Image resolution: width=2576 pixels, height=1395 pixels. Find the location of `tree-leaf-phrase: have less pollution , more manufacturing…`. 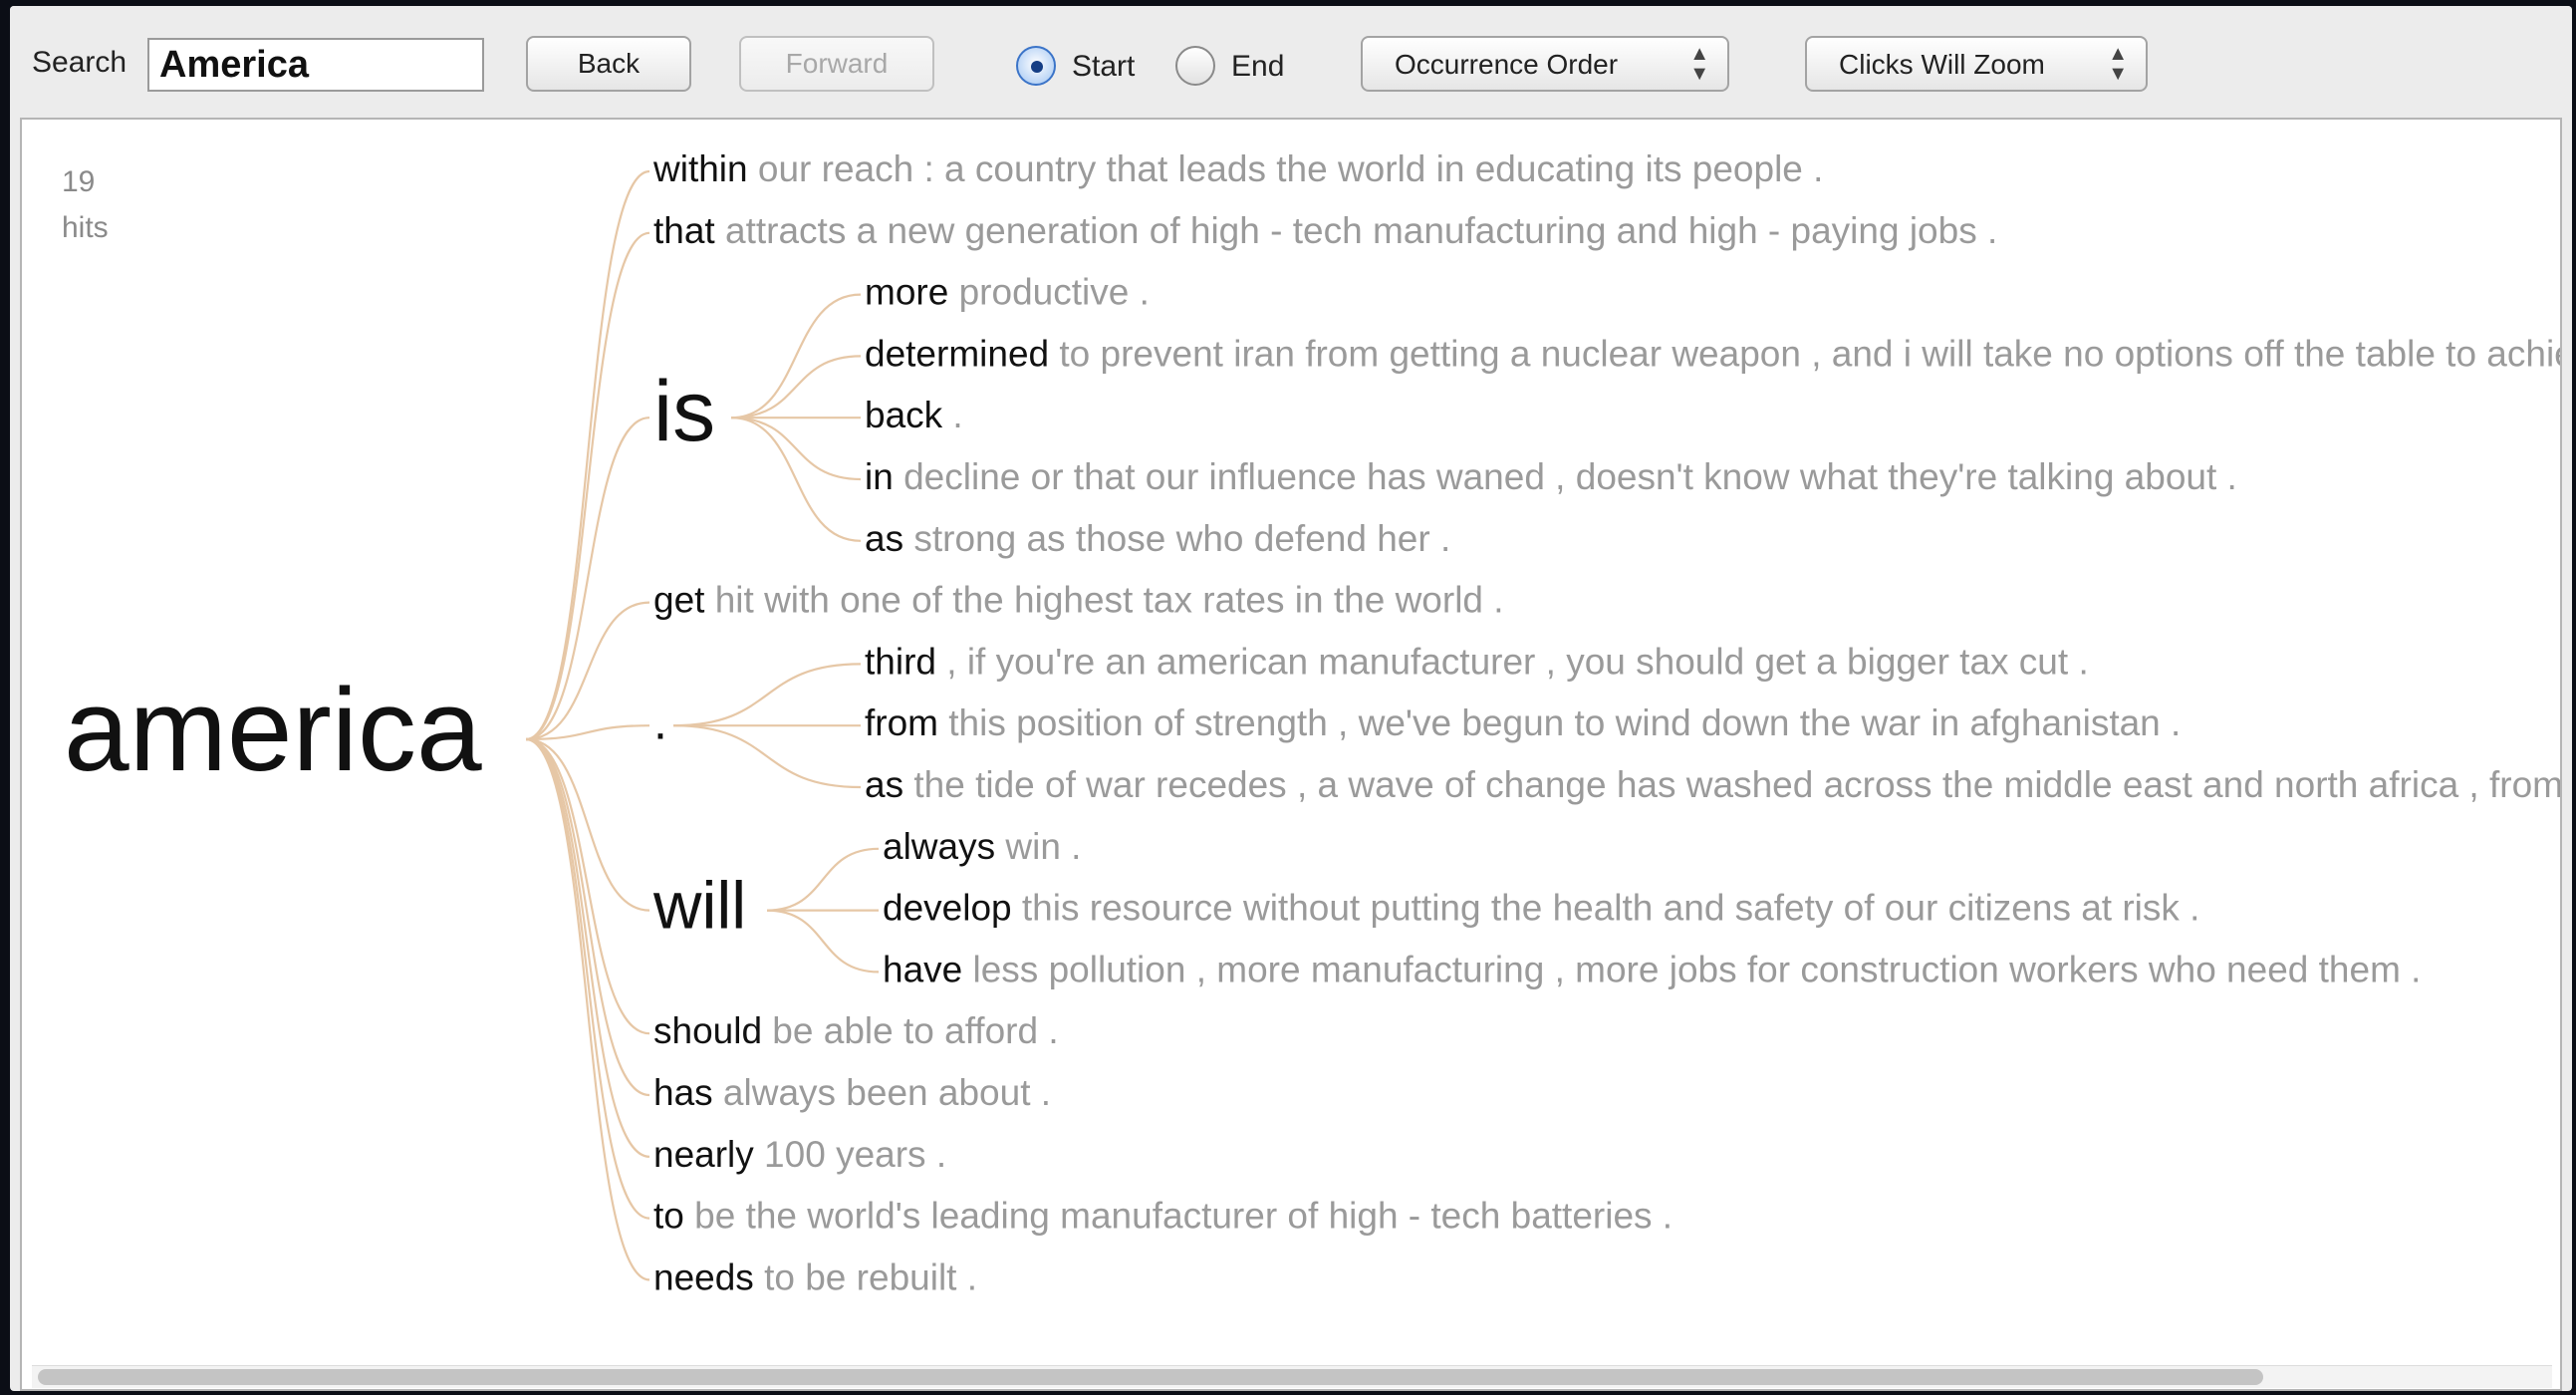

tree-leaf-phrase: have less pollution , more manufacturing… is located at coordinates (1652, 969).